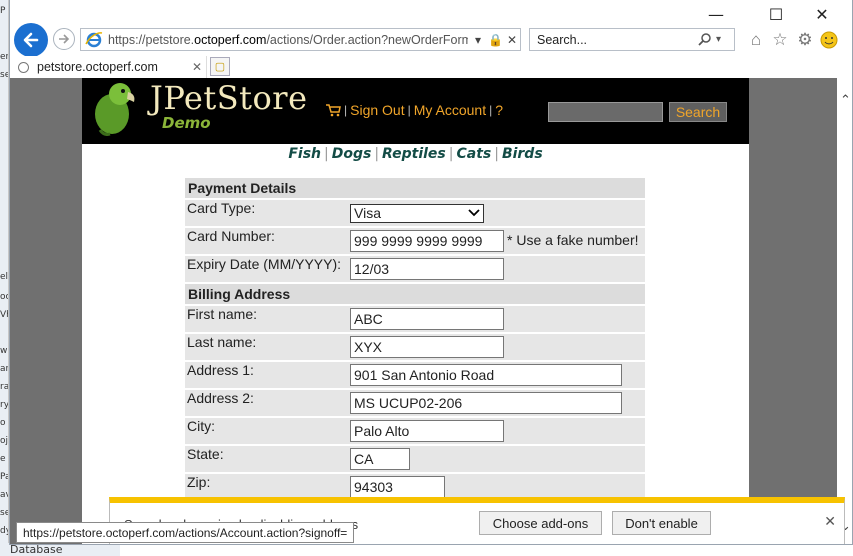 This screenshot has height=556, width=853. What do you see at coordinates (632, 39) in the screenshot?
I see `browser-search-box: Search... ▾` at bounding box center [632, 39].